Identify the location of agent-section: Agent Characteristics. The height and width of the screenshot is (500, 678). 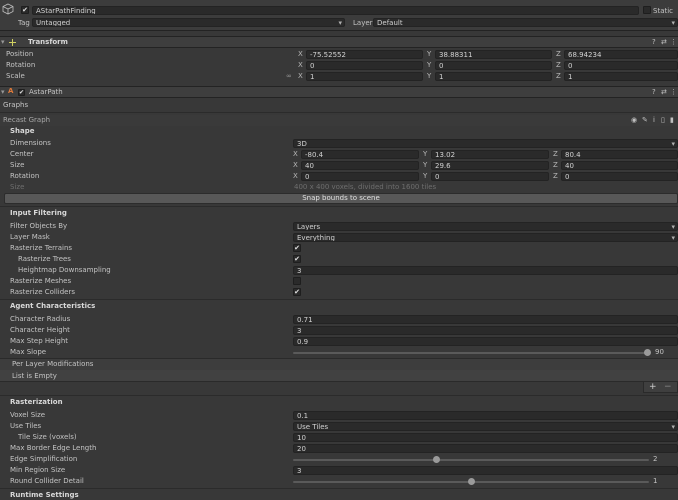
(339, 306).